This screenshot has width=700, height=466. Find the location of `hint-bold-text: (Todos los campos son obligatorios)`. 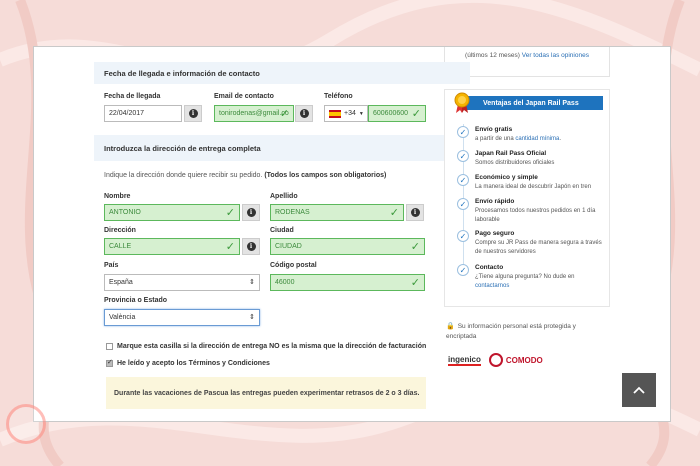

hint-bold-text: (Todos los campos son obligatorios) is located at coordinates (325, 175).